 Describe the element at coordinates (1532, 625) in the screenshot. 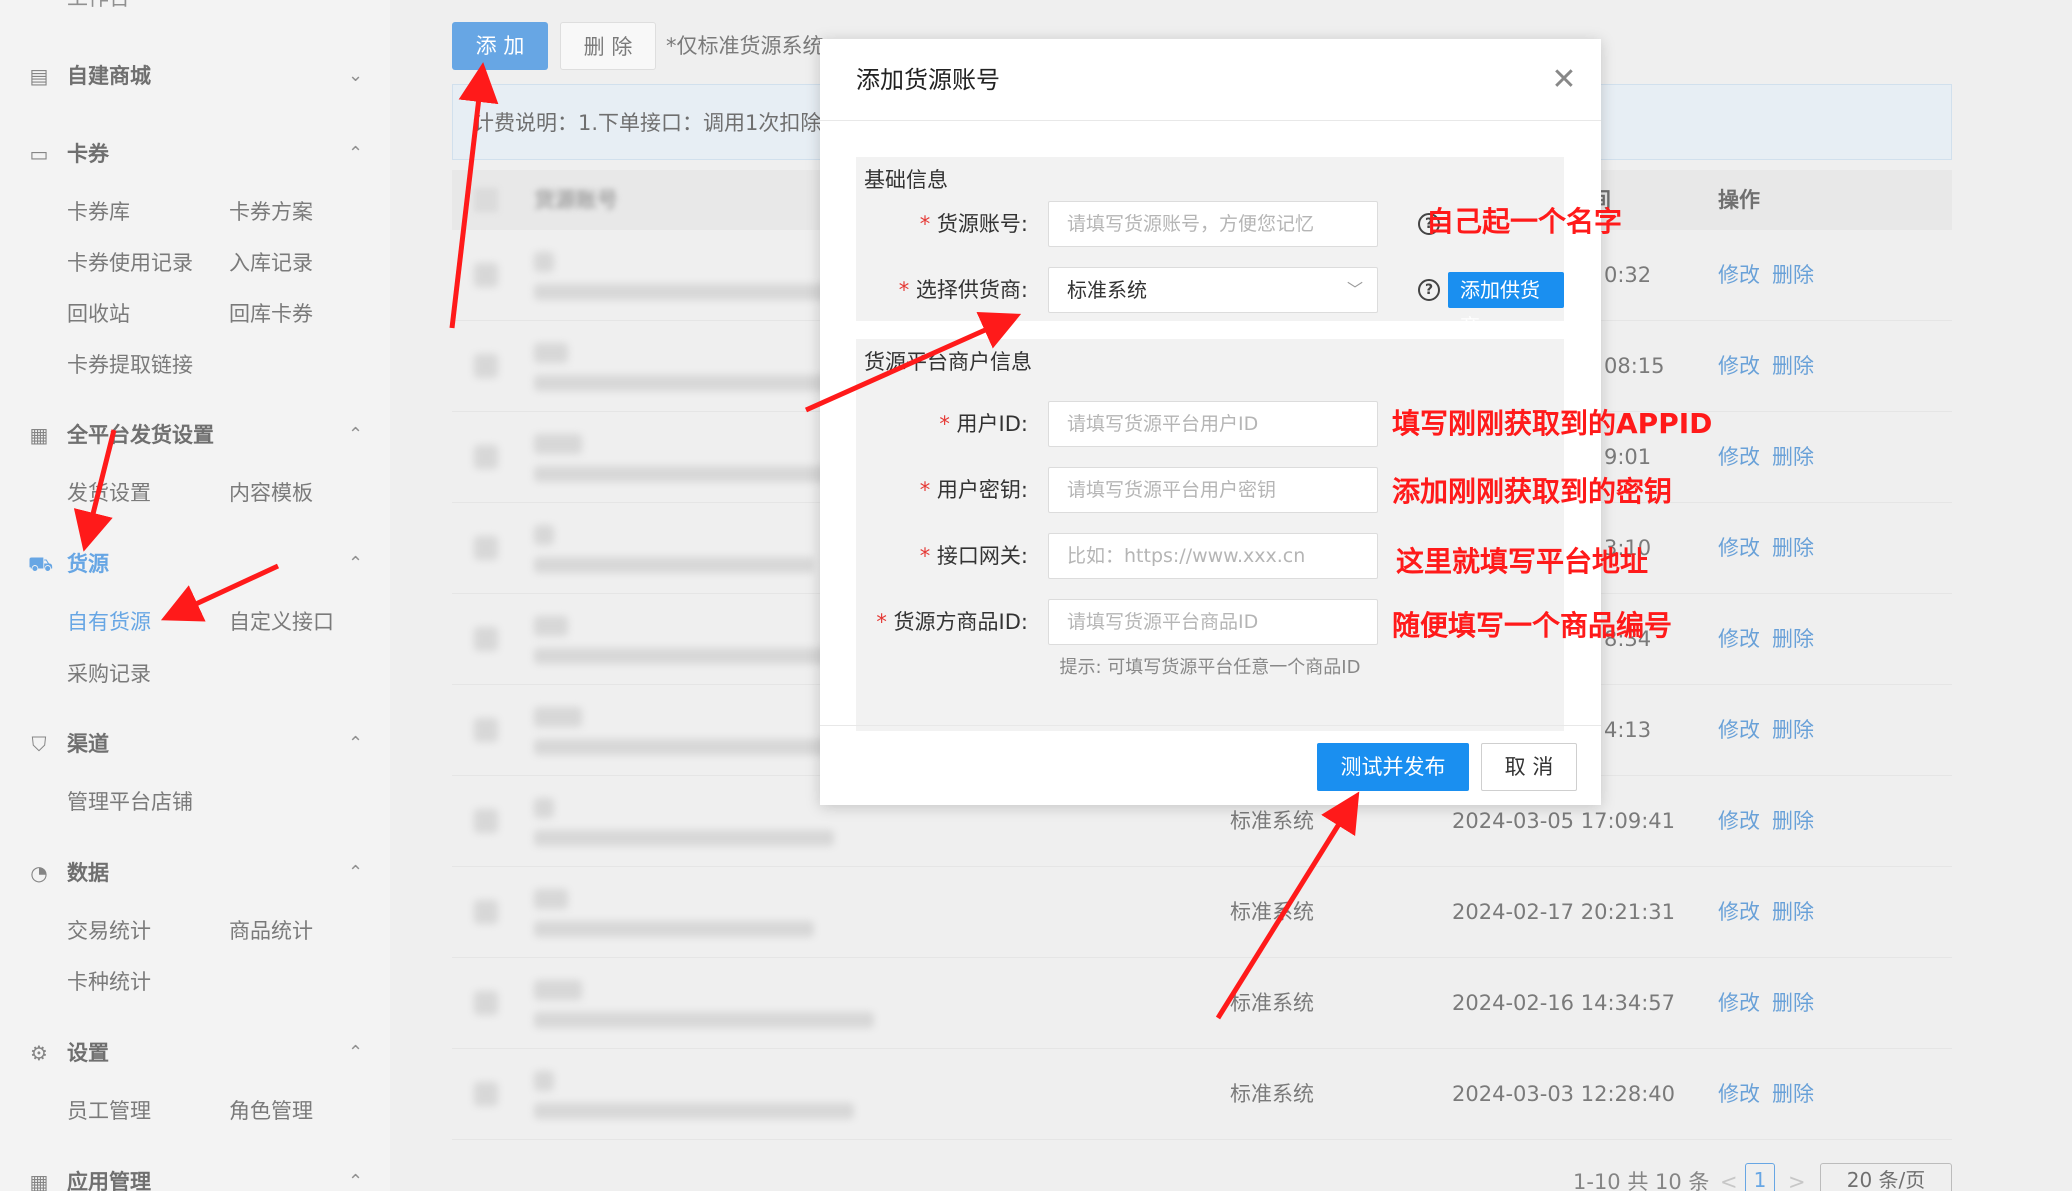

I see `annotation-product: 随便填写一个商品编号` at that location.